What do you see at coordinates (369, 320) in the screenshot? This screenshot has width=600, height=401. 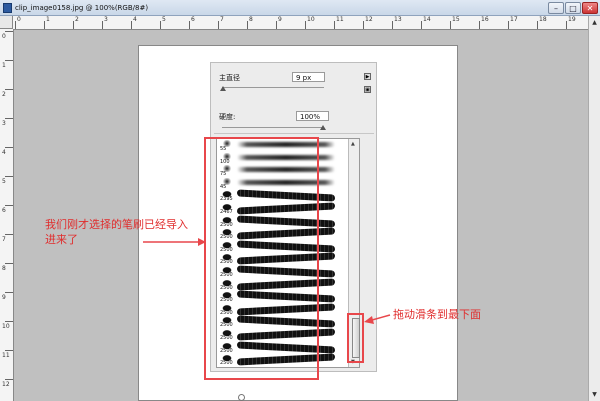 I see `arrow-head-scroll-thumb` at bounding box center [369, 320].